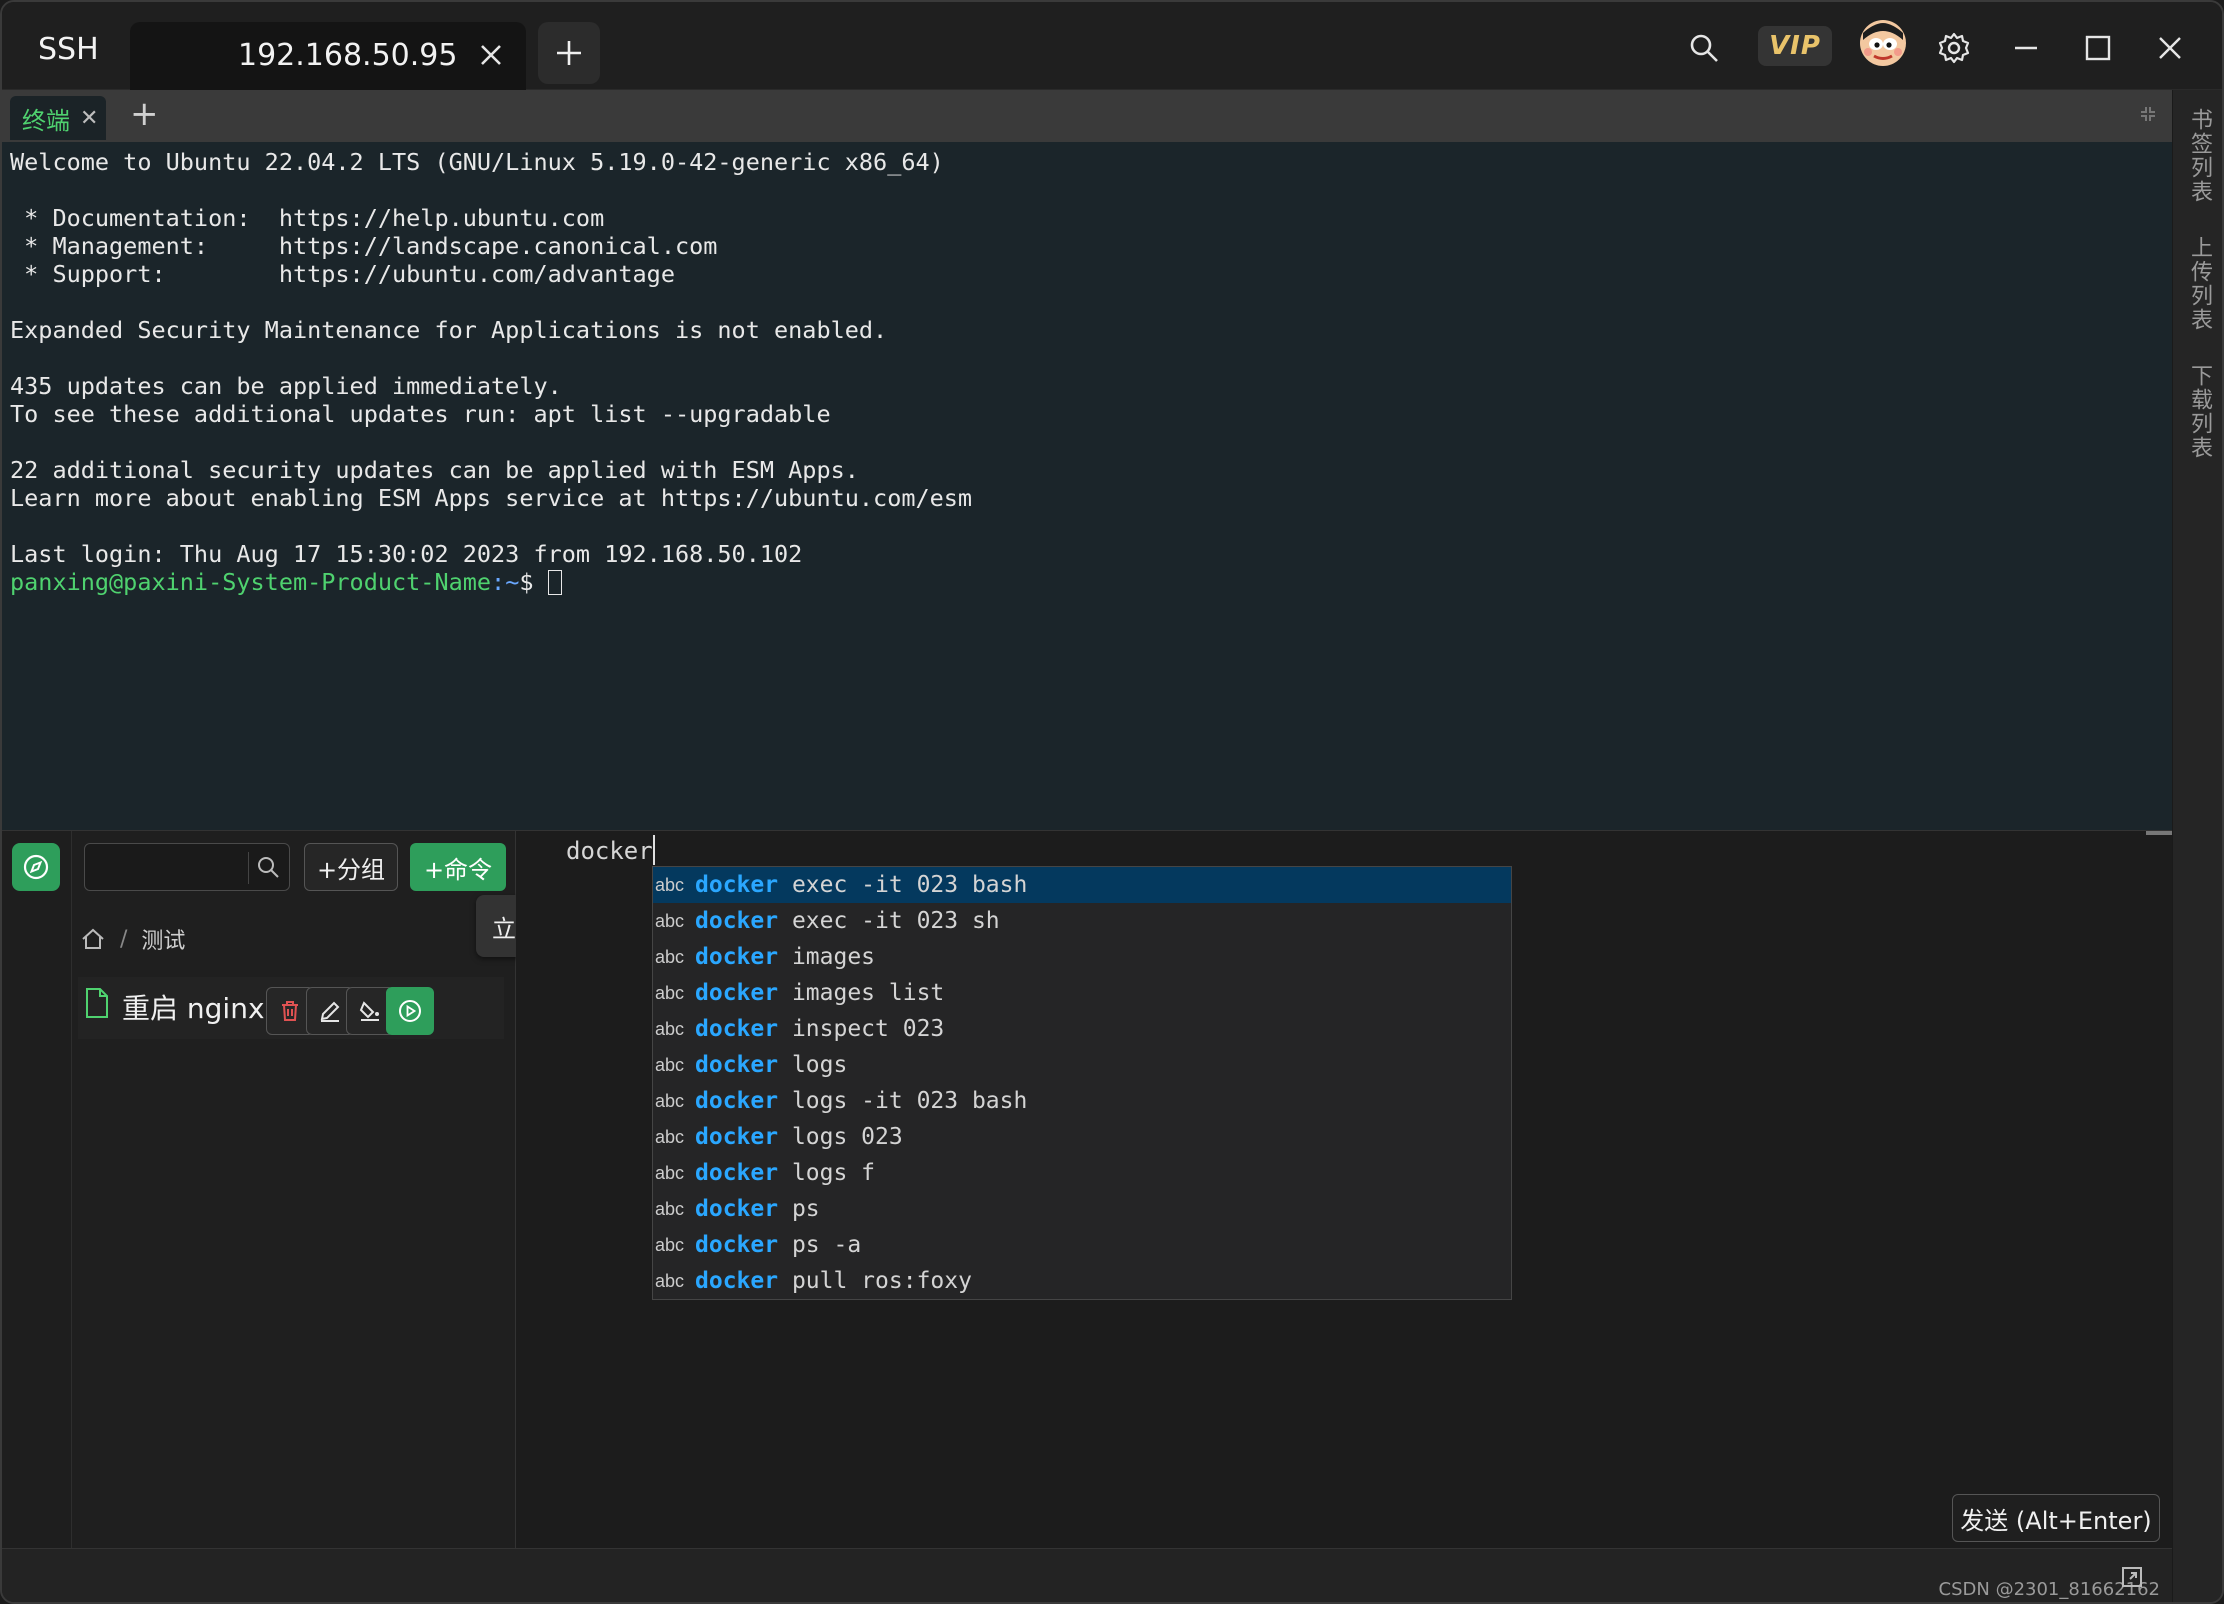 Image resolution: width=2224 pixels, height=1604 pixels. I want to click on settings-button, so click(1954, 48).